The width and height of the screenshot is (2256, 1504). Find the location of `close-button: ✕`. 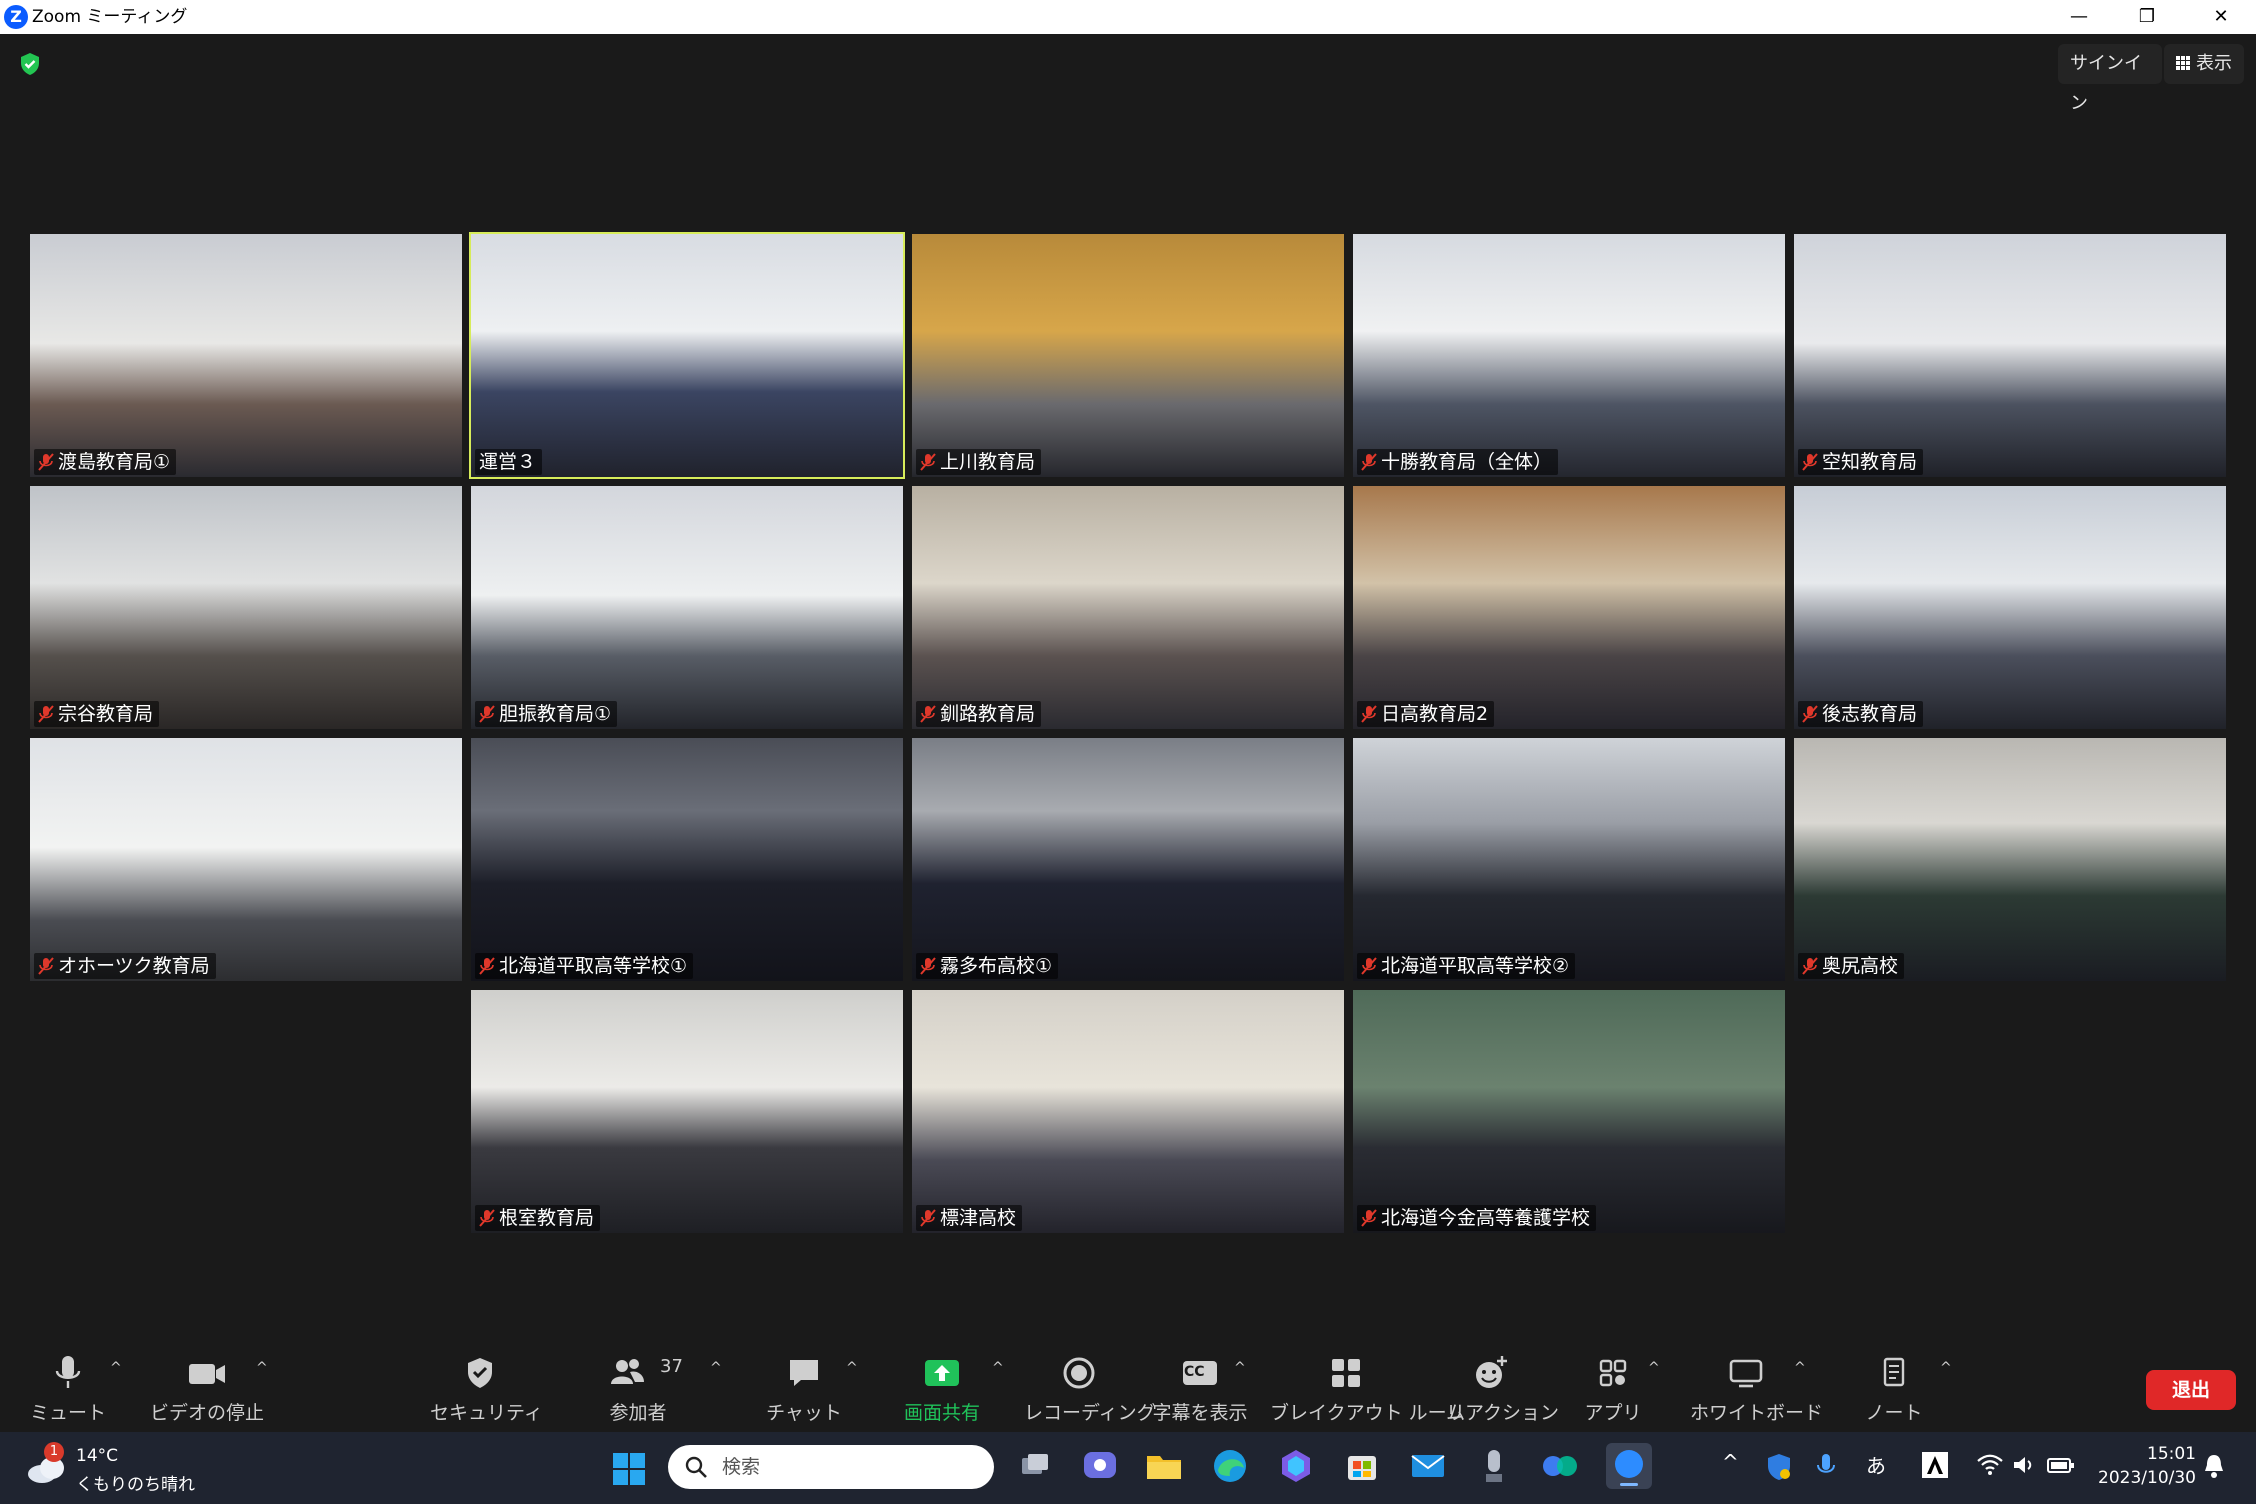

close-button: ✕ is located at coordinates (2221, 17).